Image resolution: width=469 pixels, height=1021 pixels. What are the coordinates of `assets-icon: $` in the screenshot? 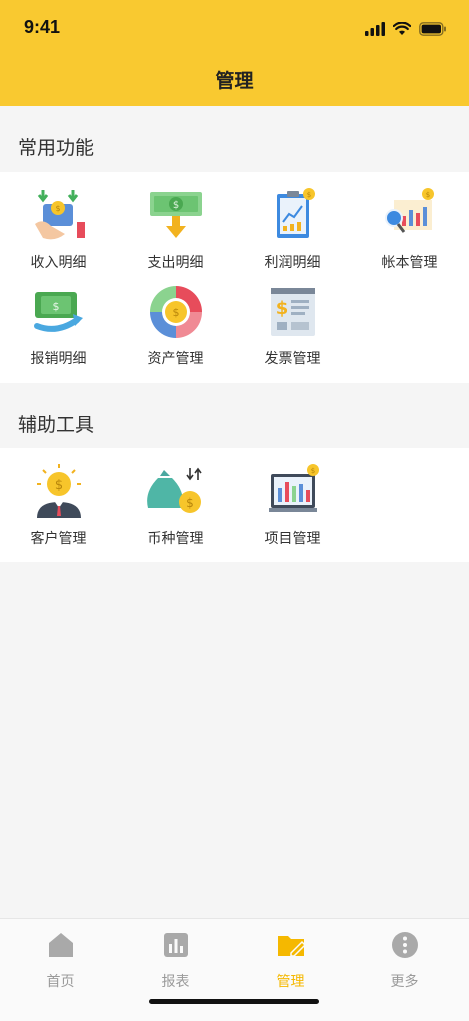 It's located at (175, 312).